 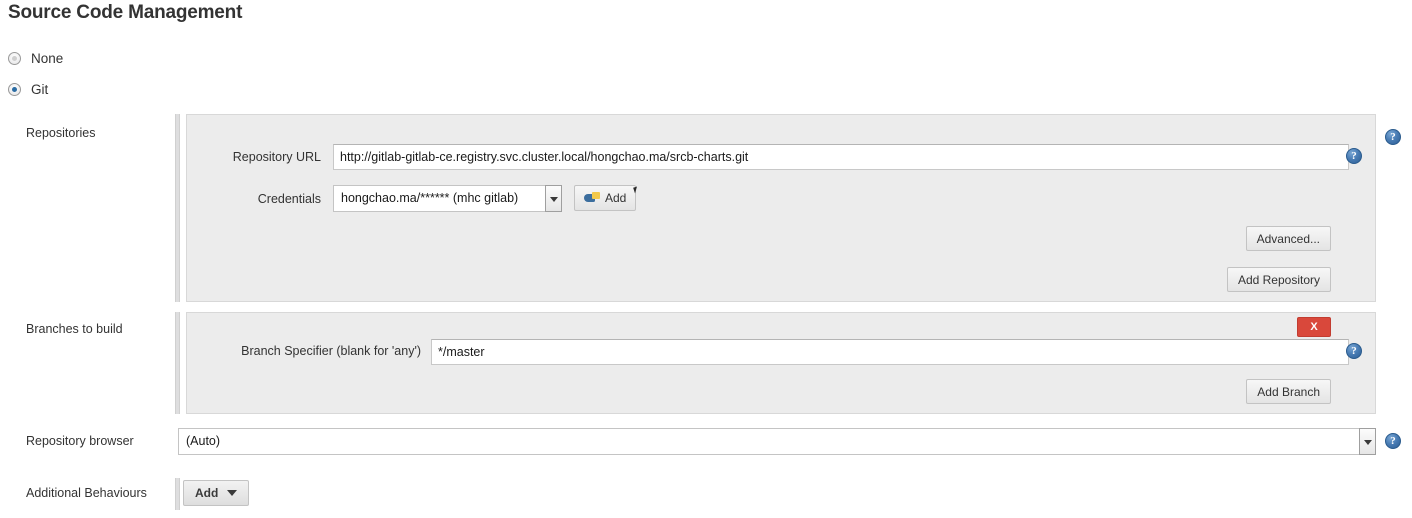 What do you see at coordinates (177, 363) in the screenshot?
I see `branches-marker-bar` at bounding box center [177, 363].